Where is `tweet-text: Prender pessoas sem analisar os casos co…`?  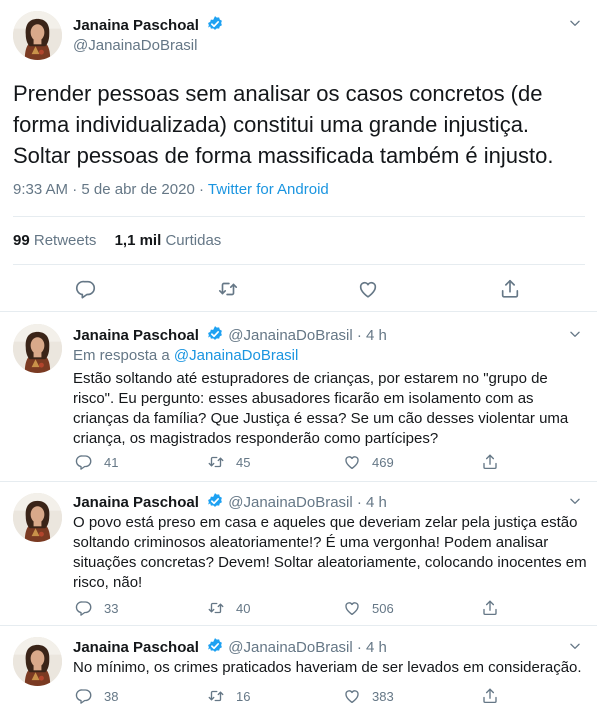
tweet-text: Prender pessoas sem analisar os casos co… is located at coordinates (283, 124).